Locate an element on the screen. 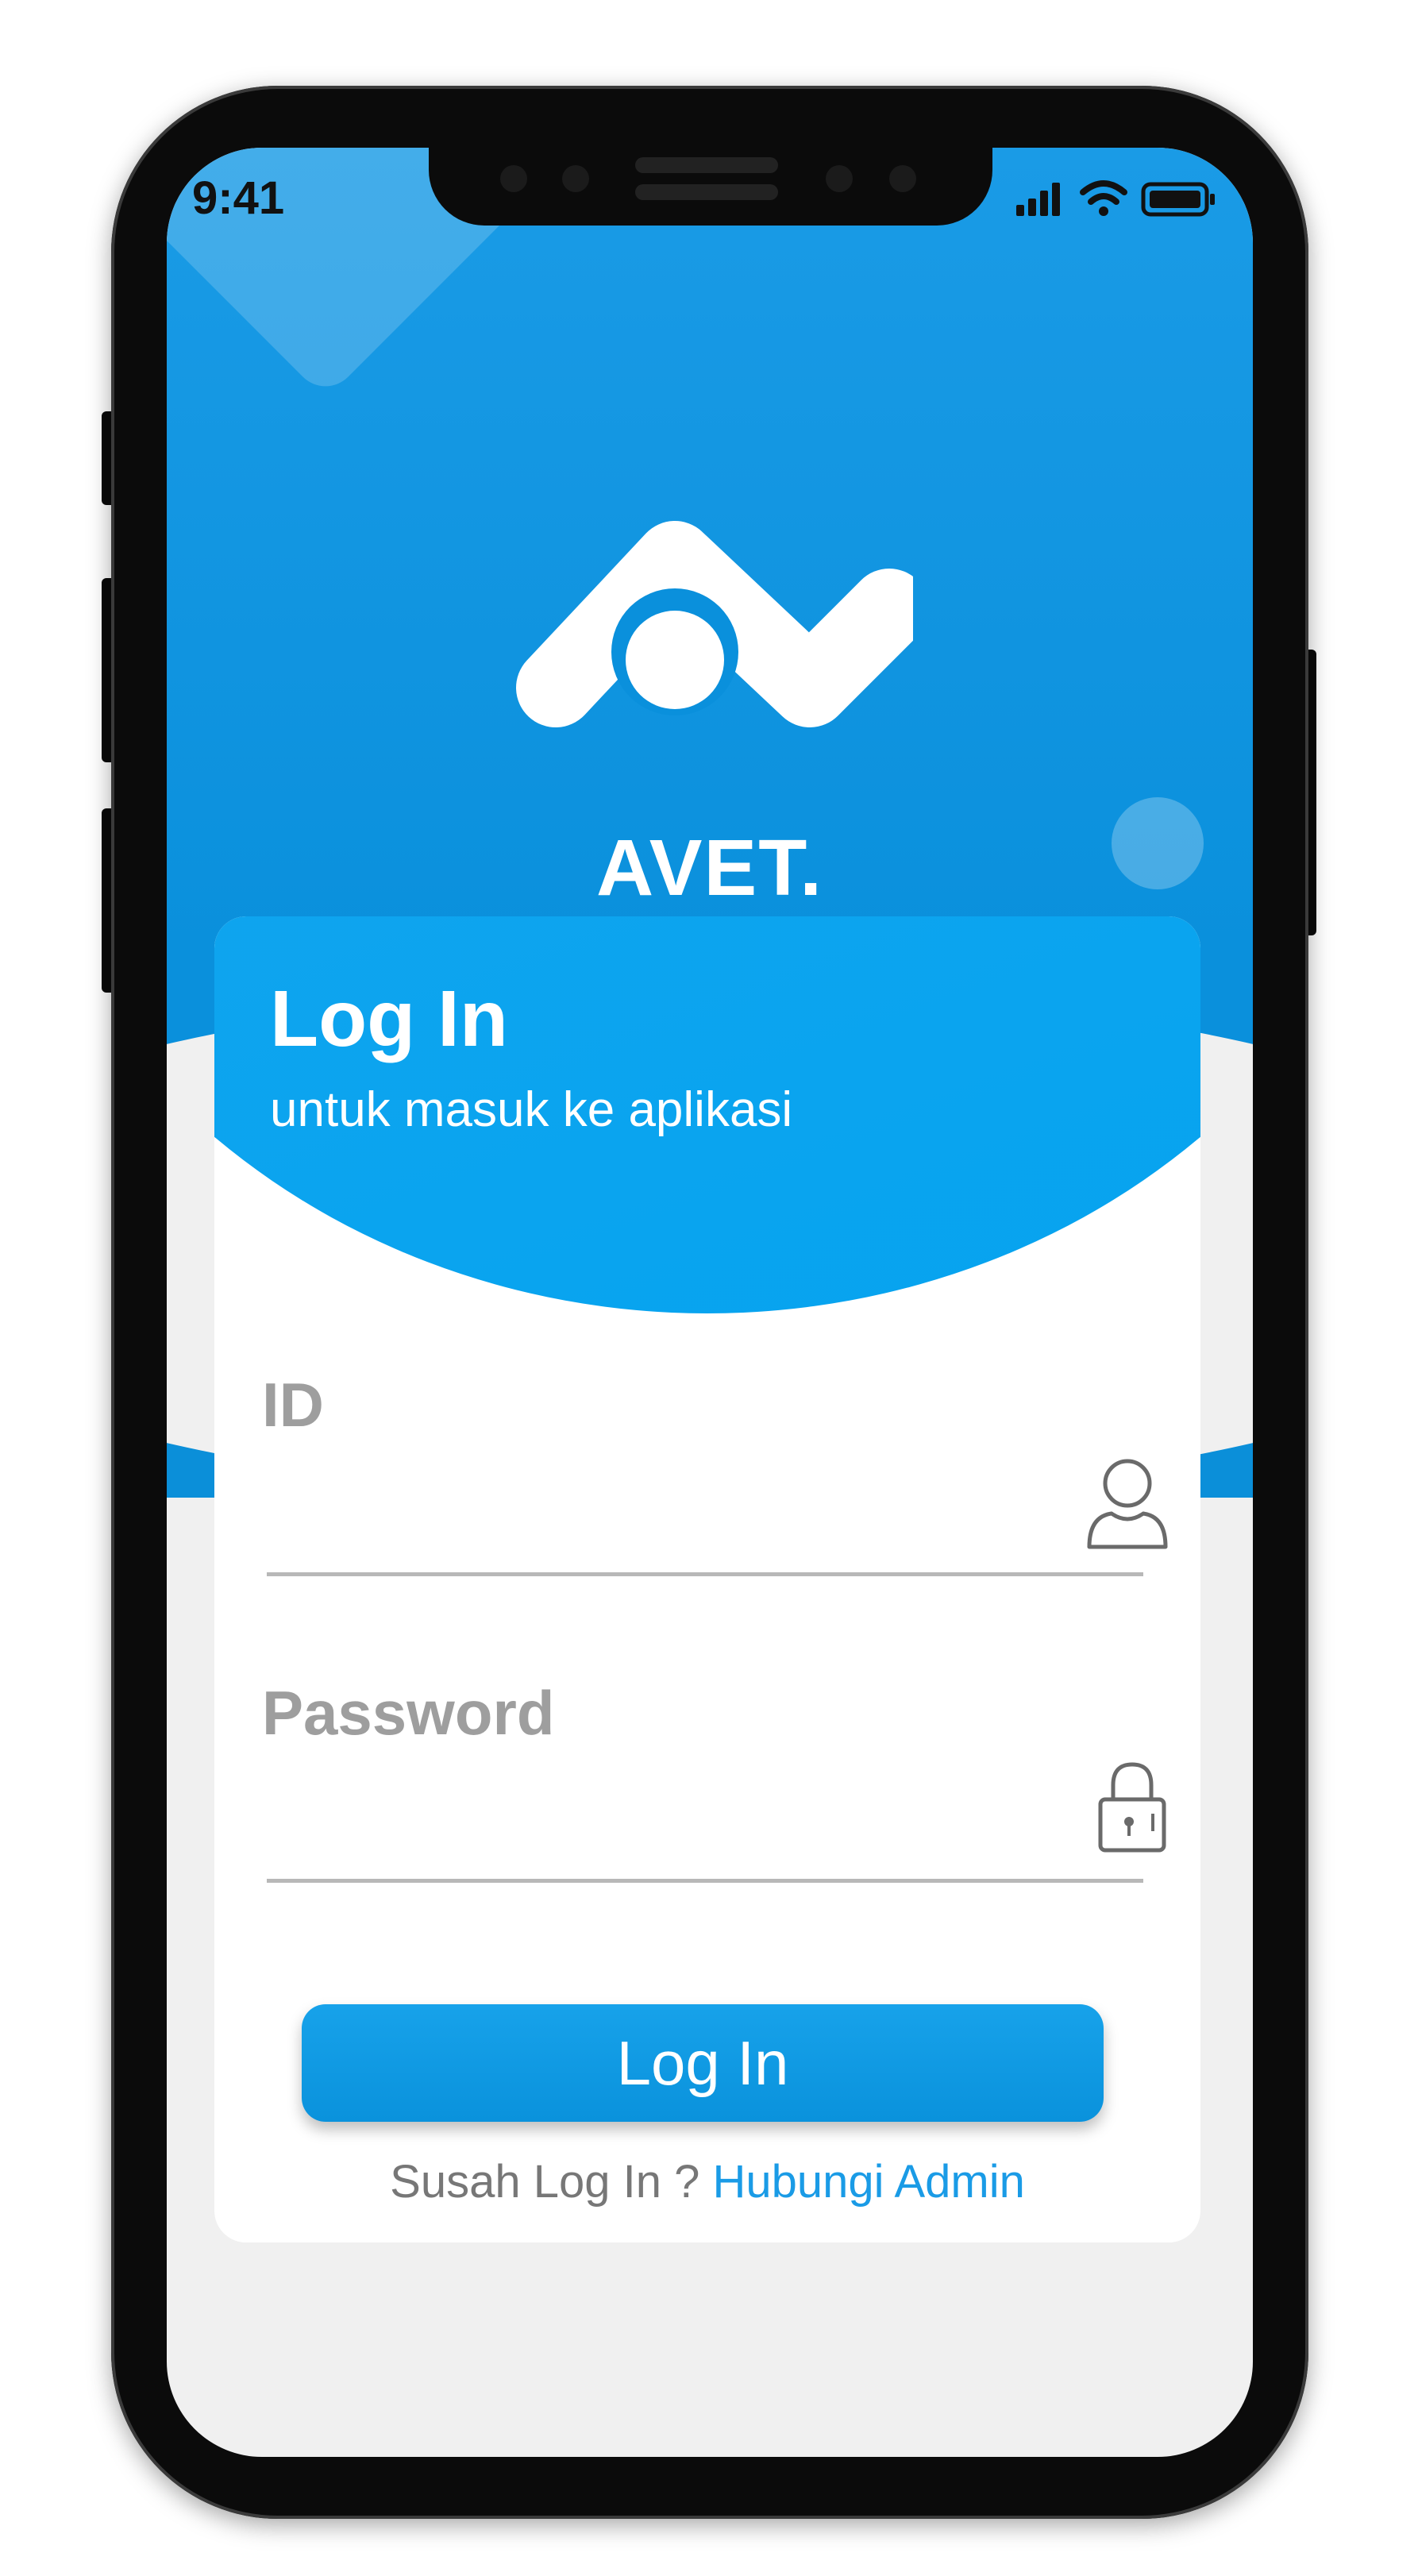  battery-icon is located at coordinates (1178, 199).